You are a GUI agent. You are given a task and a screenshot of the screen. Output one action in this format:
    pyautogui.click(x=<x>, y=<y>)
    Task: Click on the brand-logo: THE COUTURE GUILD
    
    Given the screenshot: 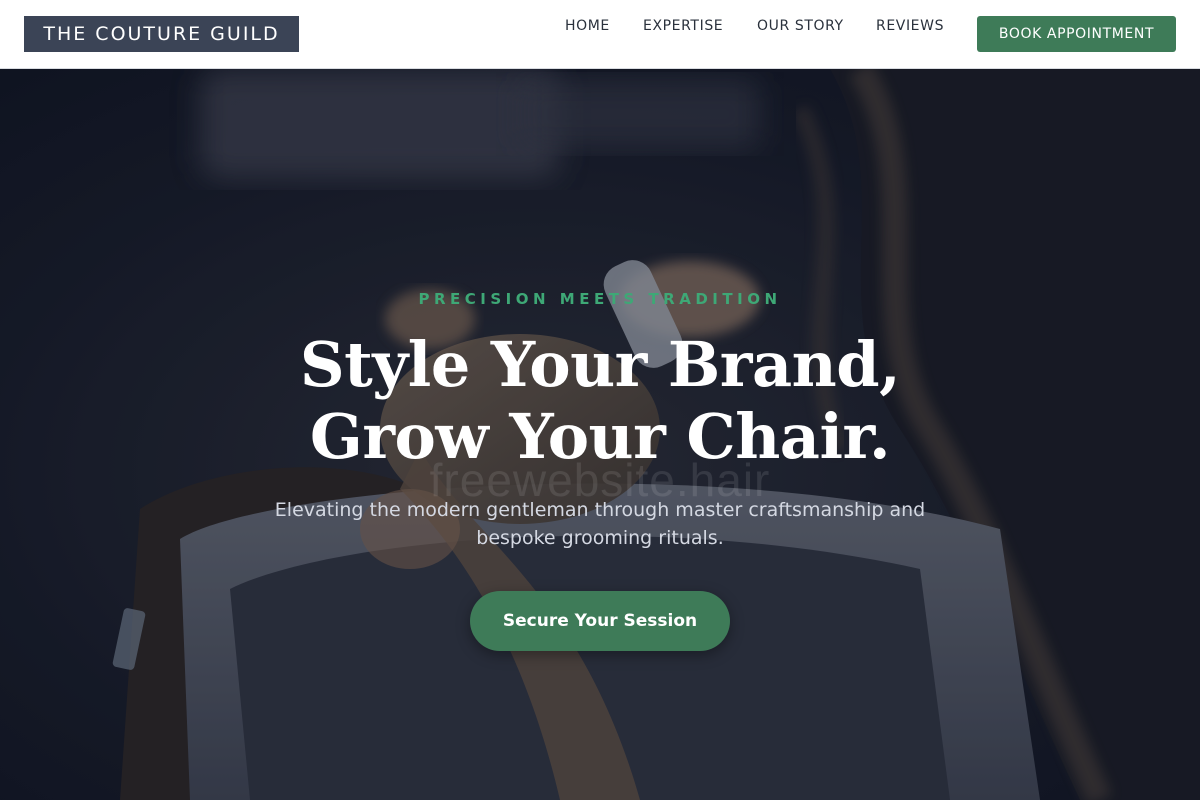 What is the action you would take?
    pyautogui.click(x=161, y=34)
    